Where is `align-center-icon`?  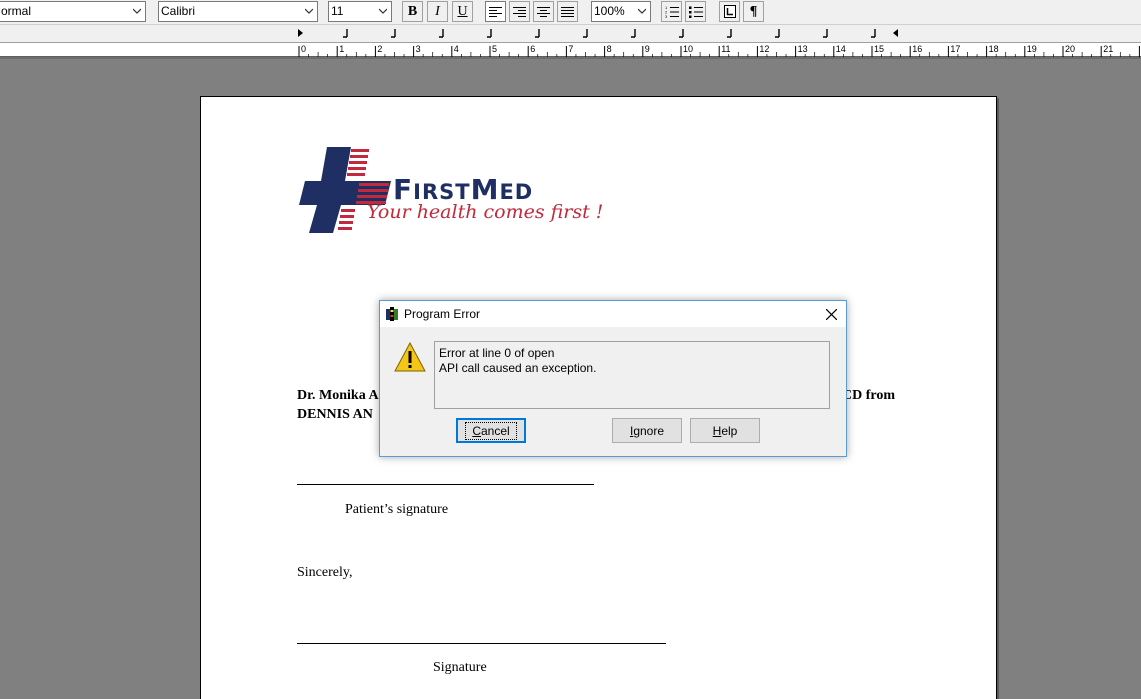
align-center-icon is located at coordinates (543, 11).